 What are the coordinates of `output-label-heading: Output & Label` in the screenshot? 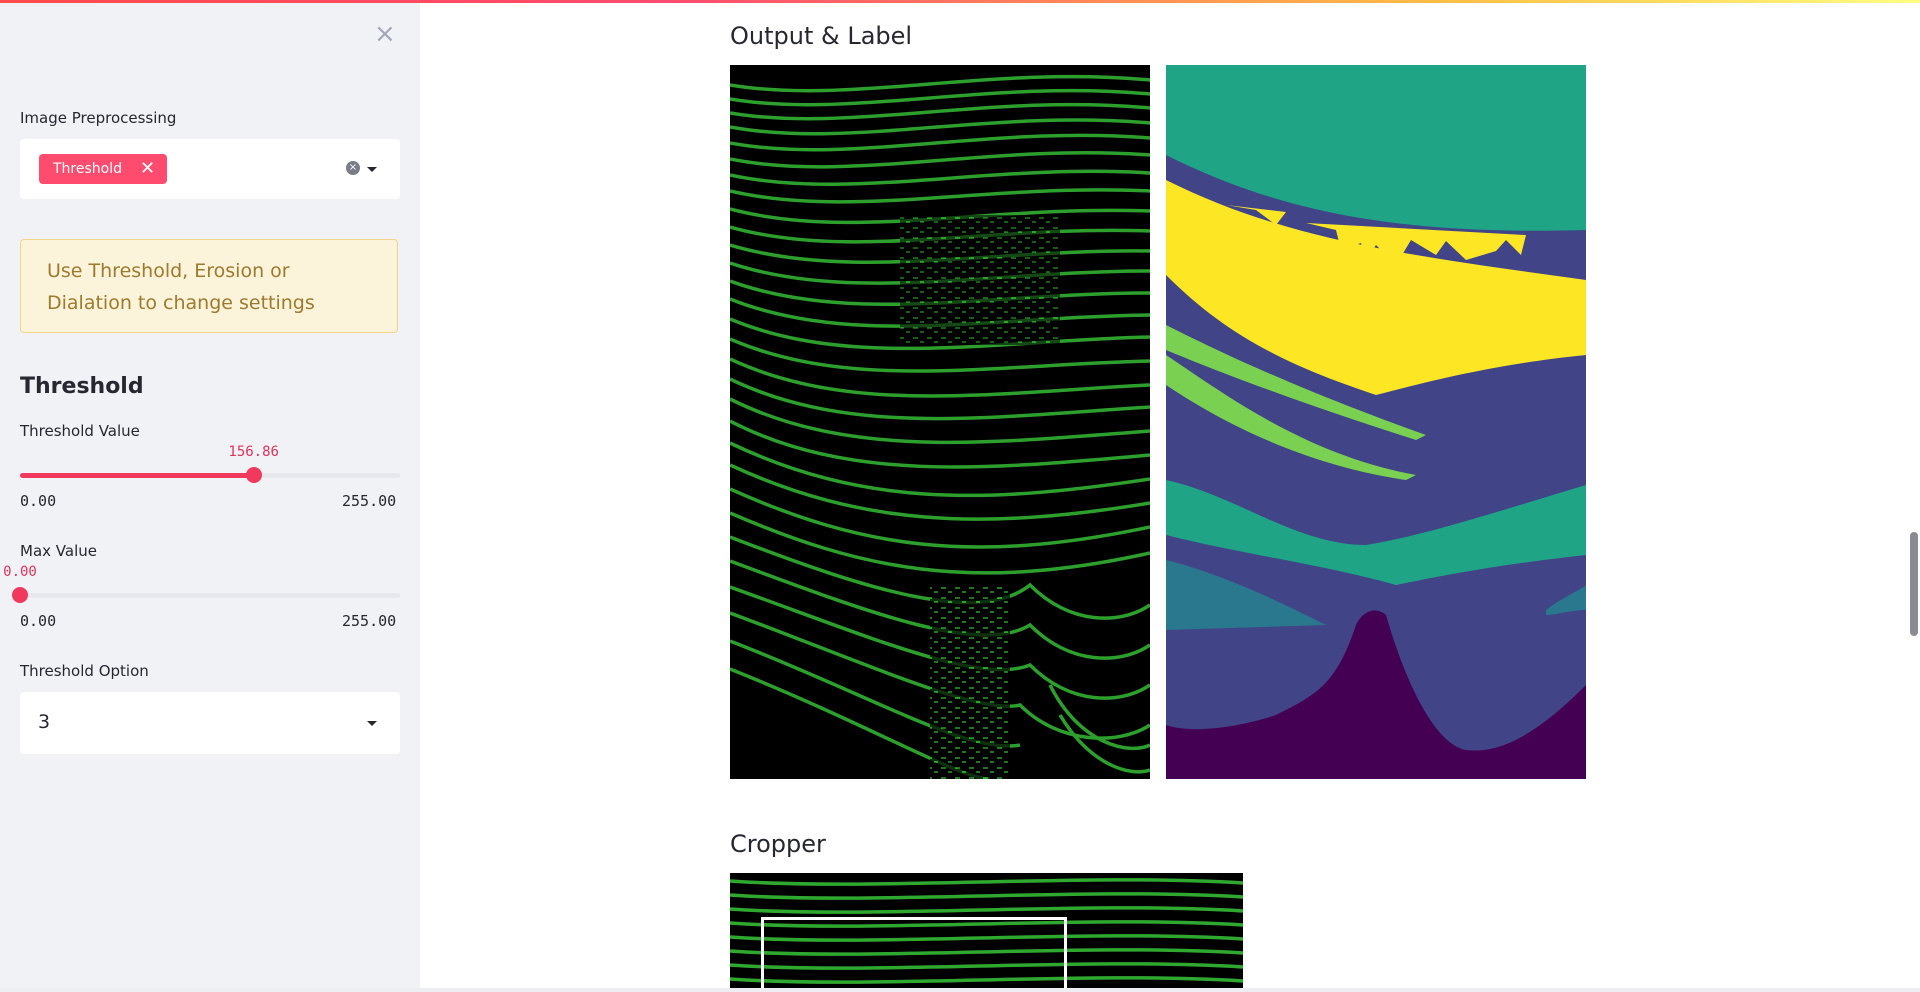 It's located at (821, 36).